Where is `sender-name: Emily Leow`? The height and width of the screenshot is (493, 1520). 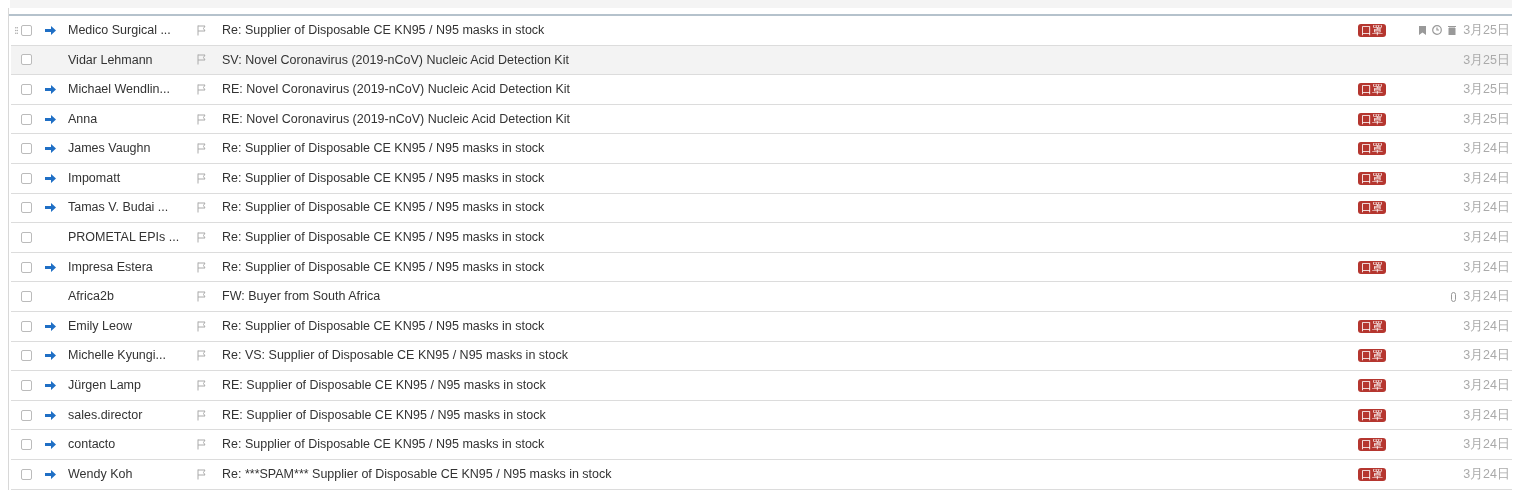
sender-name: Emily Leow is located at coordinates (100, 325).